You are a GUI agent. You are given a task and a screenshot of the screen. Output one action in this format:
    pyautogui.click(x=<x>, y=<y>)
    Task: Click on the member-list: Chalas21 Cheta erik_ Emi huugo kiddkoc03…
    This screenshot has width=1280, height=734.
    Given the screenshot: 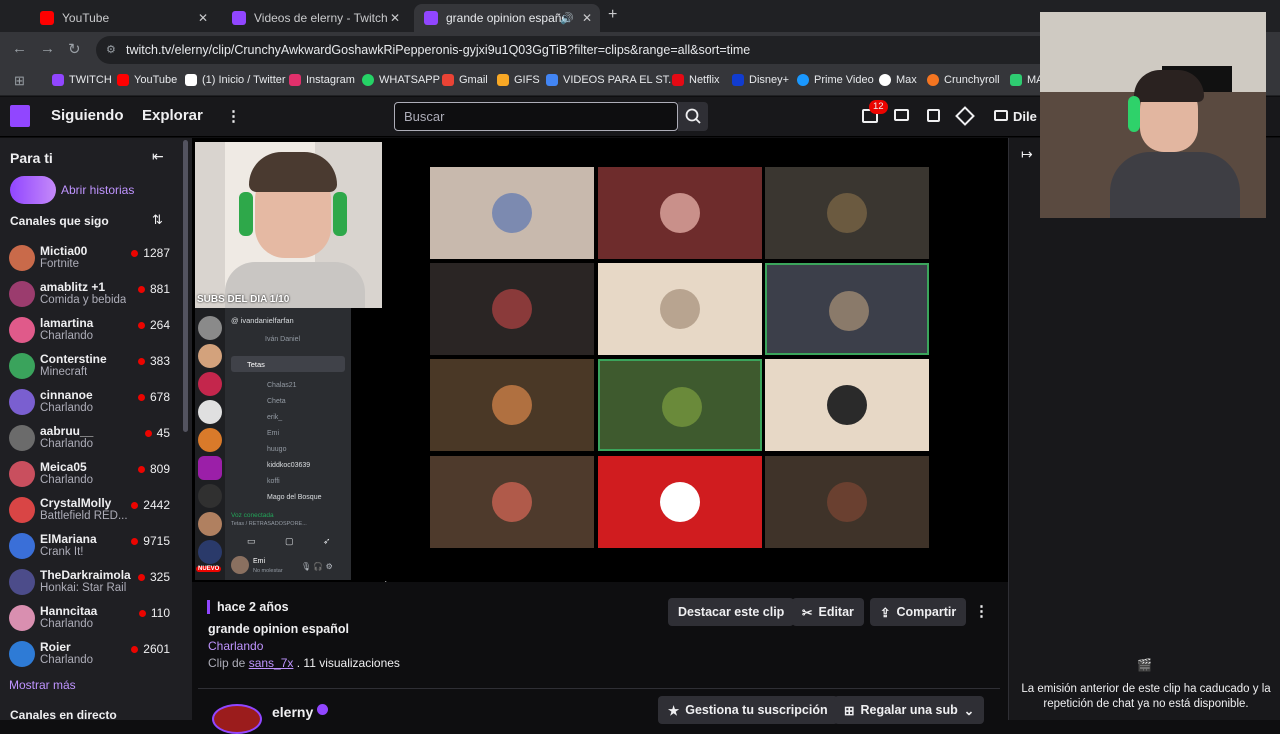 What is the action you would take?
    pyautogui.click(x=294, y=442)
    